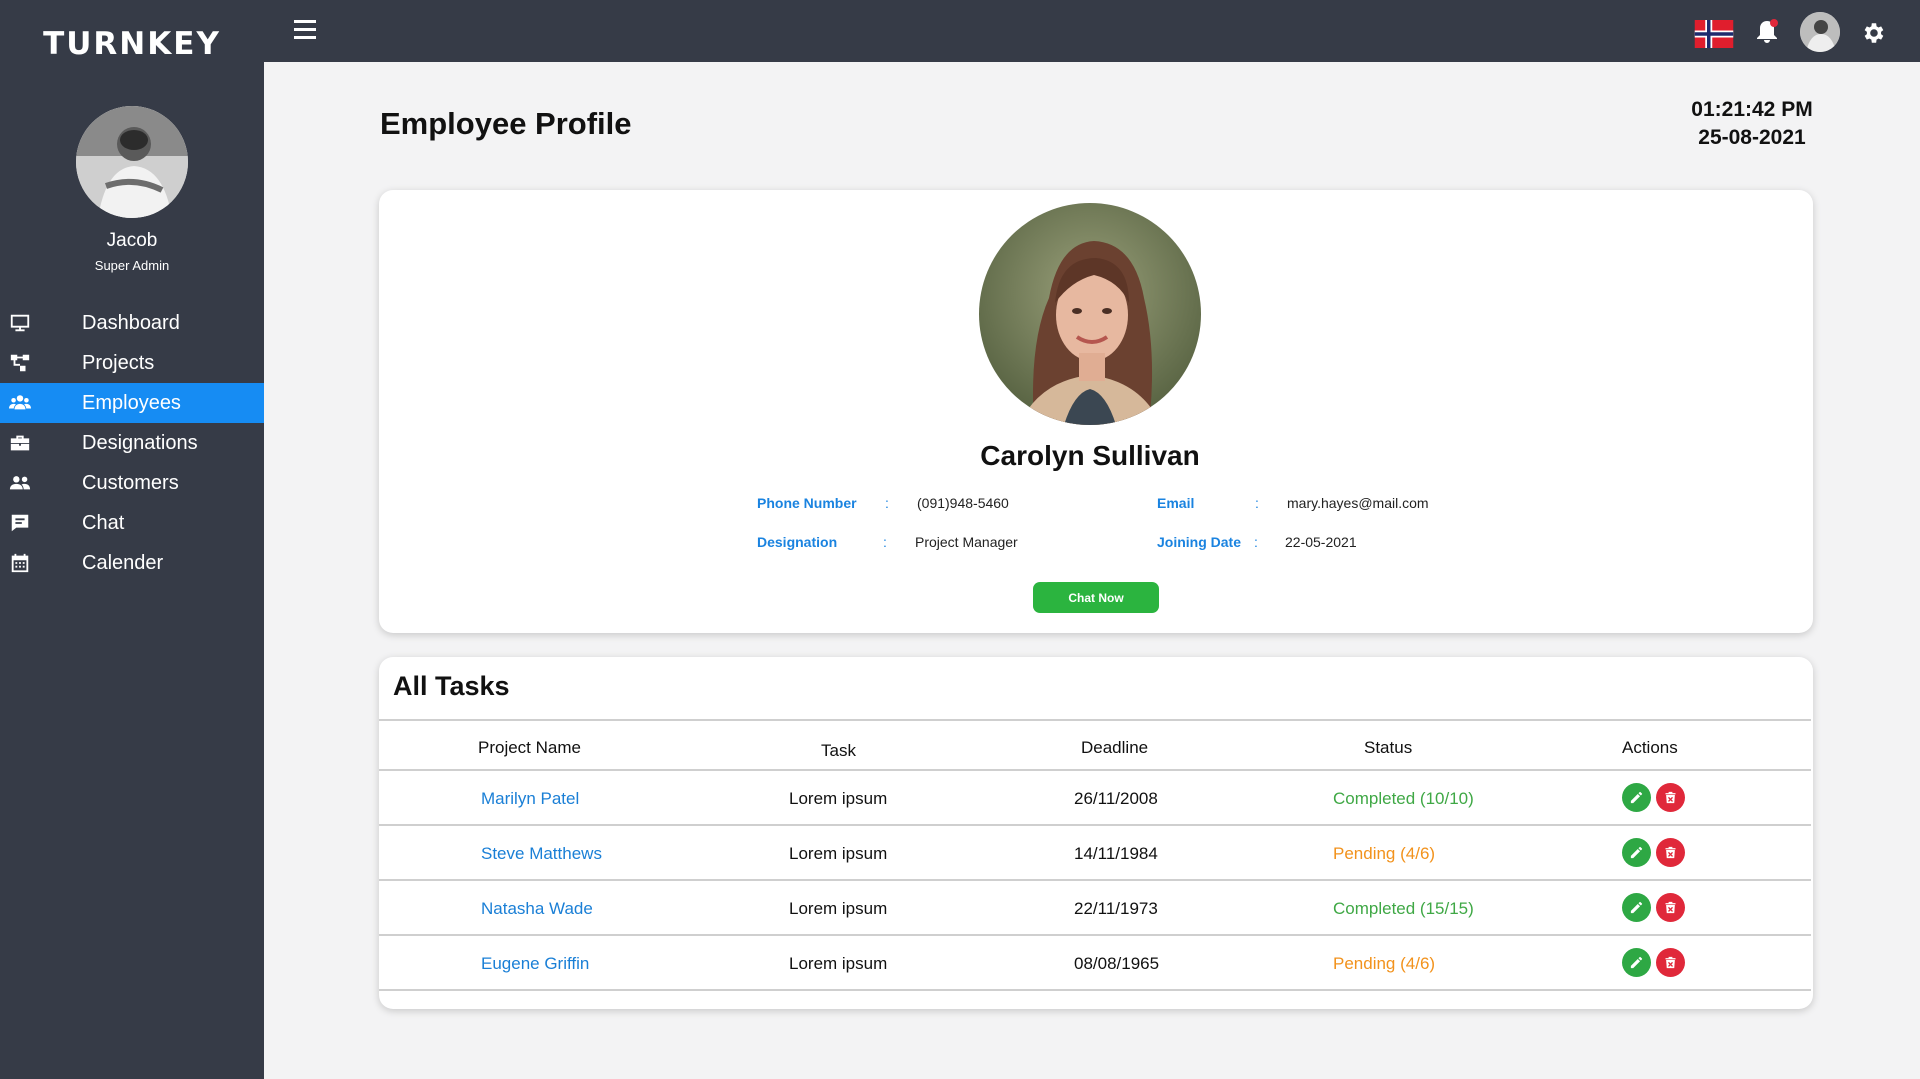 The image size is (1920, 1079). What do you see at coordinates (1403, 798) in the screenshot?
I see `status-cell: Completed (10/10)` at bounding box center [1403, 798].